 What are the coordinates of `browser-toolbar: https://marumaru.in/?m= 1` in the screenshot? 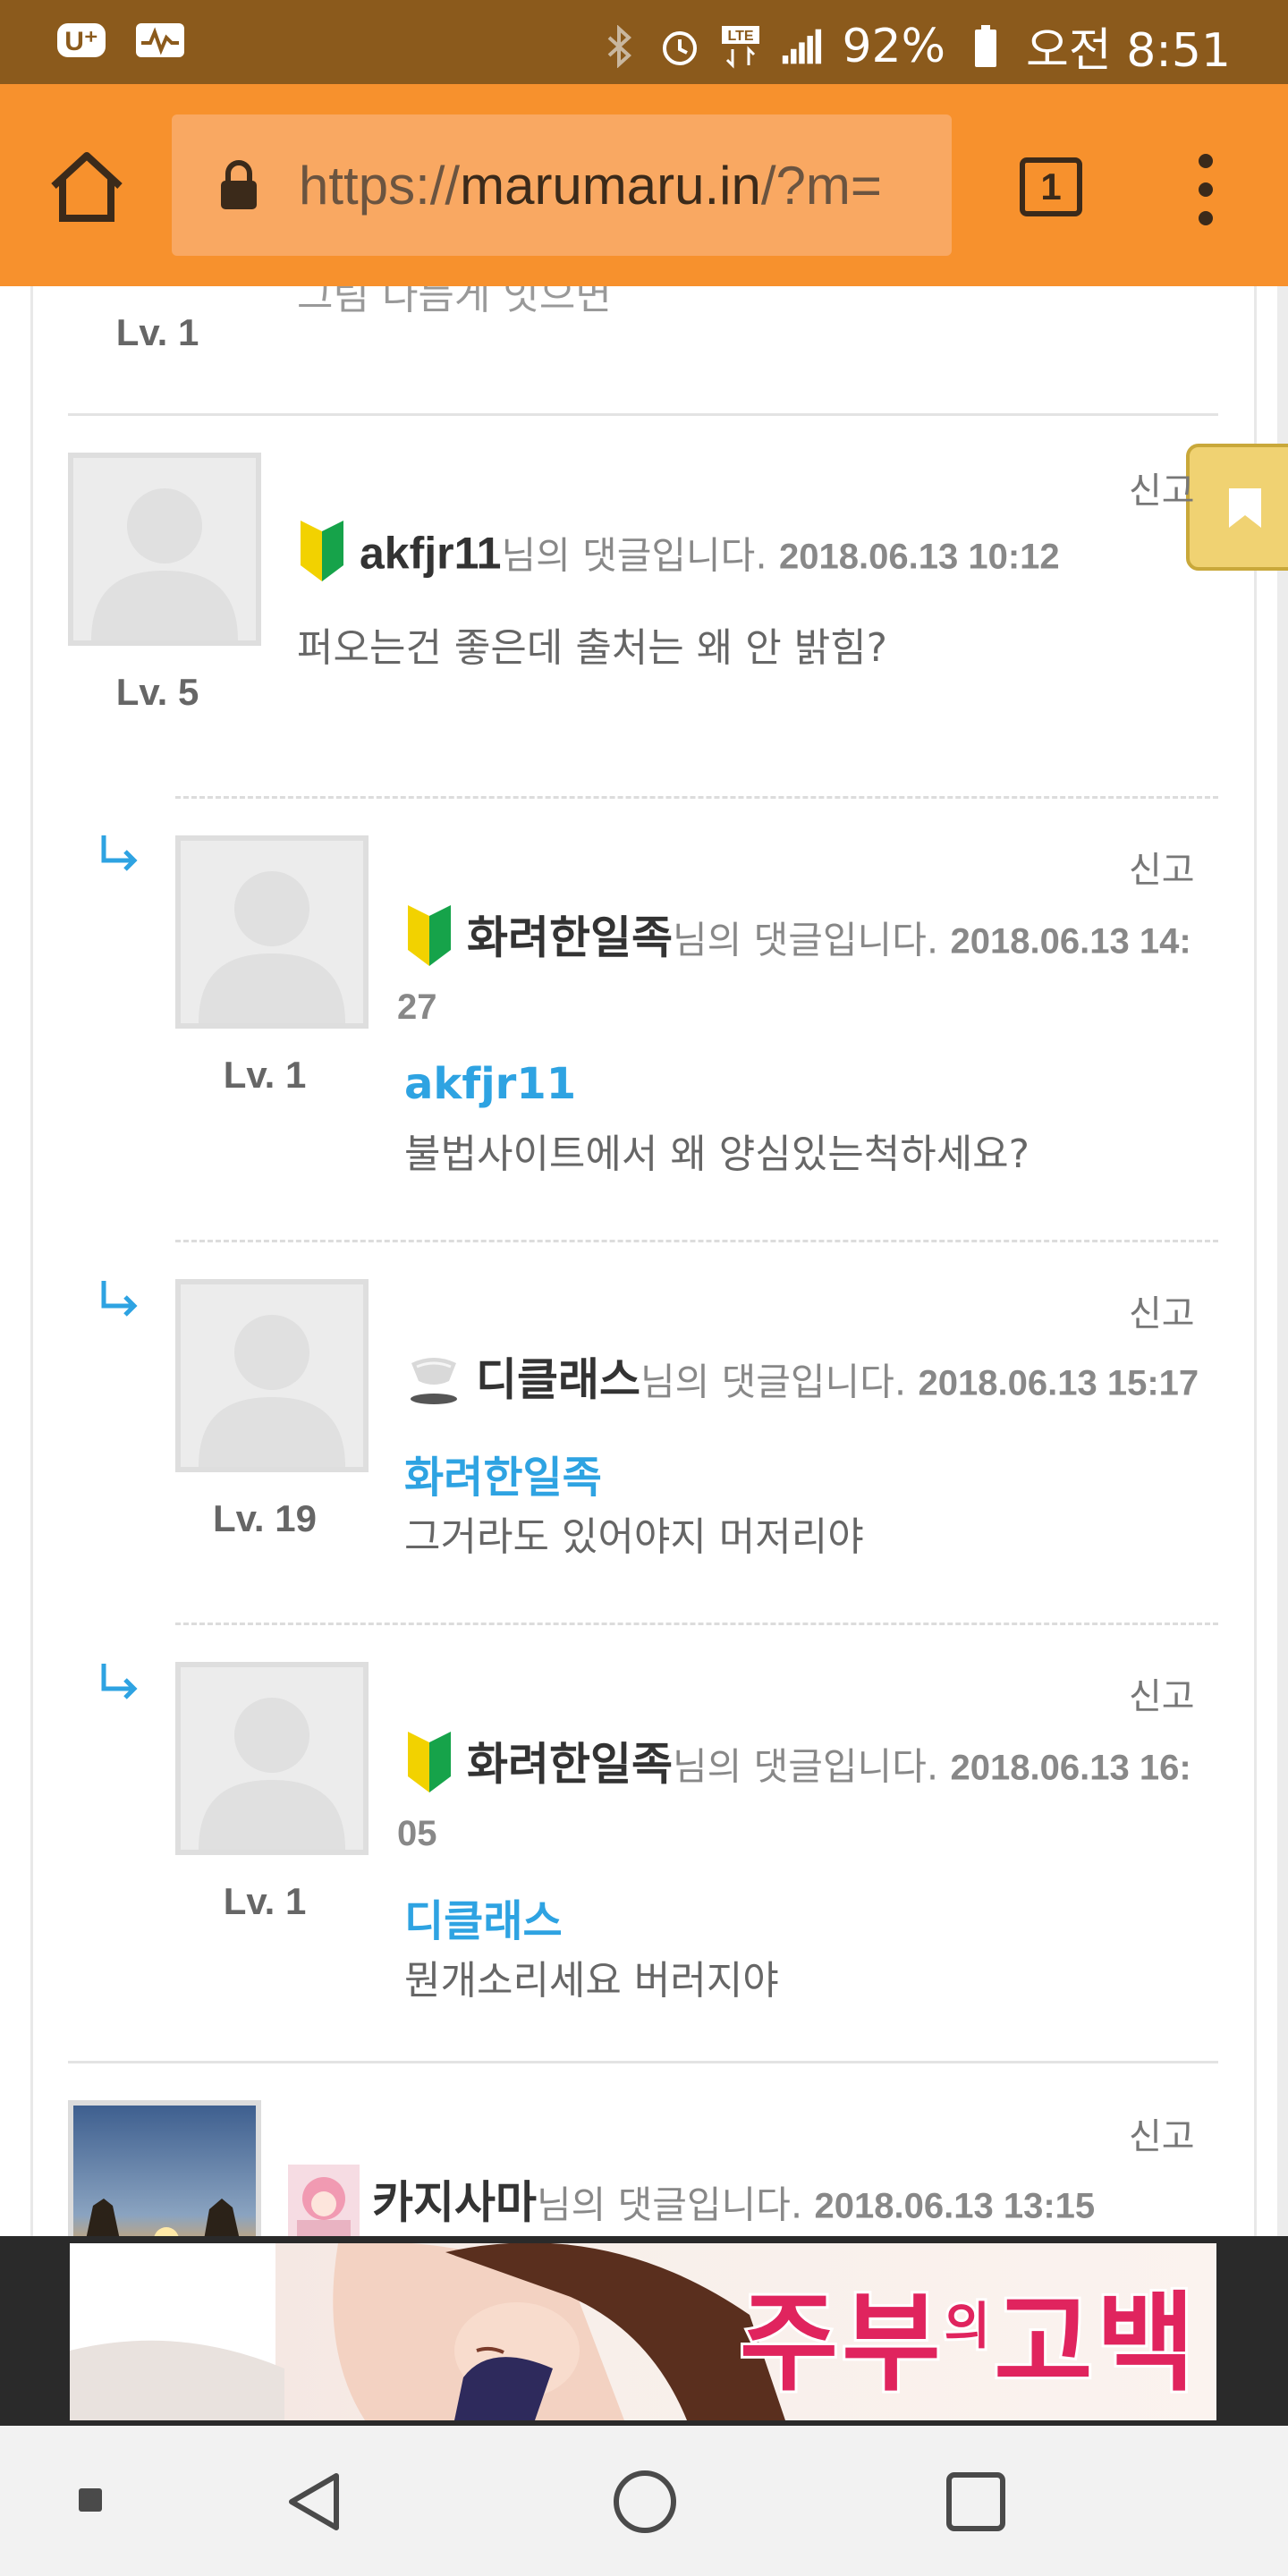 It's located at (644, 185).